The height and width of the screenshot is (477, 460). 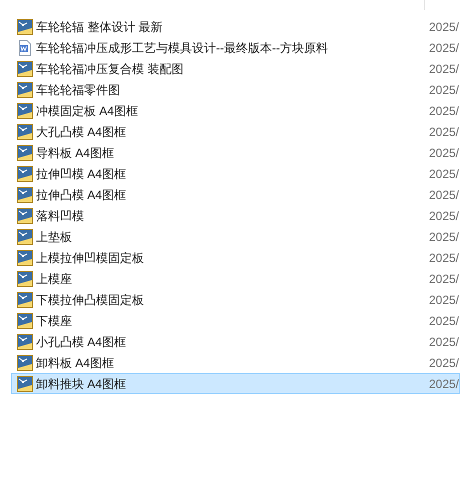 What do you see at coordinates (235, 89) in the screenshot?
I see `file-row: 车轮轮福零件图 2025/` at bounding box center [235, 89].